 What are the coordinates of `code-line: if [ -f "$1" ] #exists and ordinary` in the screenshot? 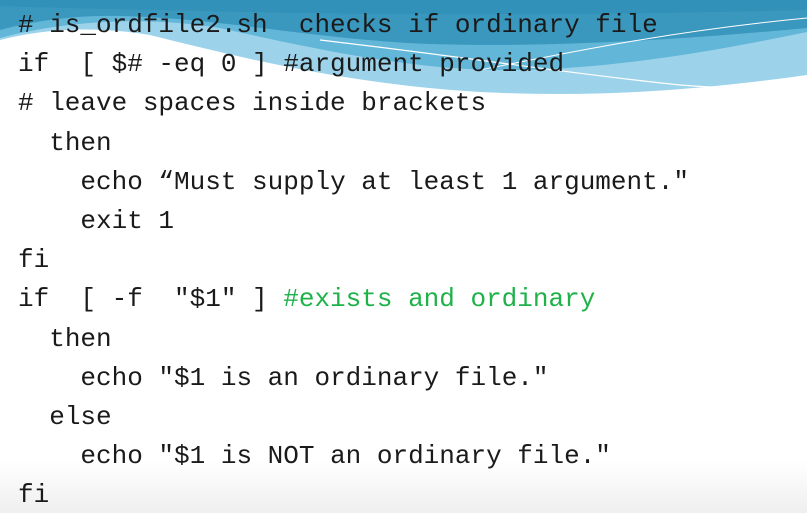 It's located at (307, 299).